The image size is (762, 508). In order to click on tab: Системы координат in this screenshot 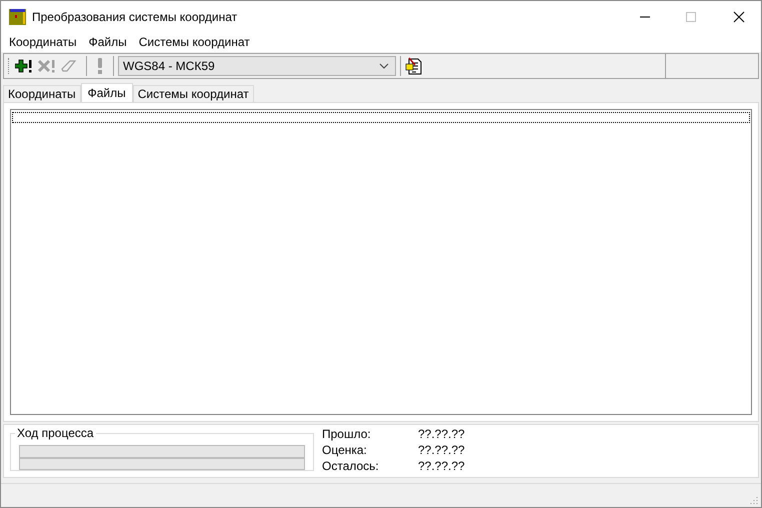, I will do `click(193, 93)`.